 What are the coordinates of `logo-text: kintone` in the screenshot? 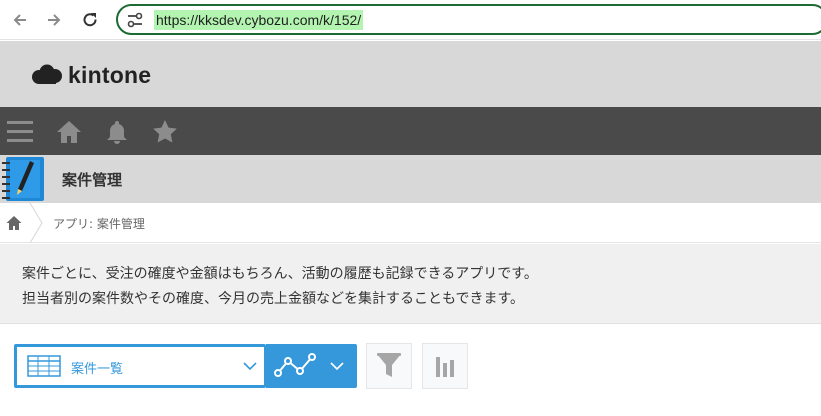 It's located at (110, 74).